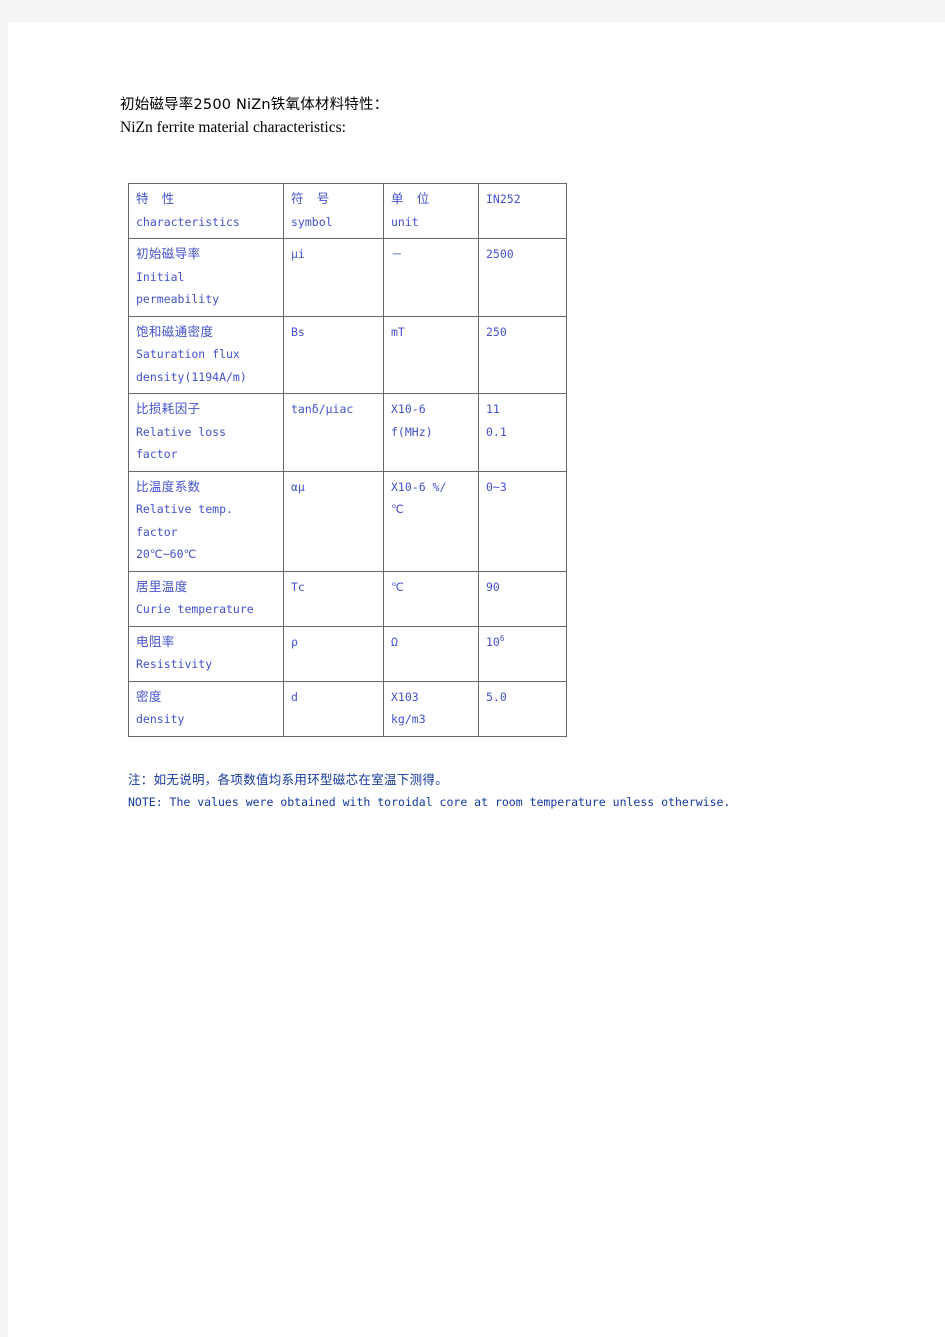  What do you see at coordinates (294, 641) in the screenshot?
I see `symbol-line: ρ` at bounding box center [294, 641].